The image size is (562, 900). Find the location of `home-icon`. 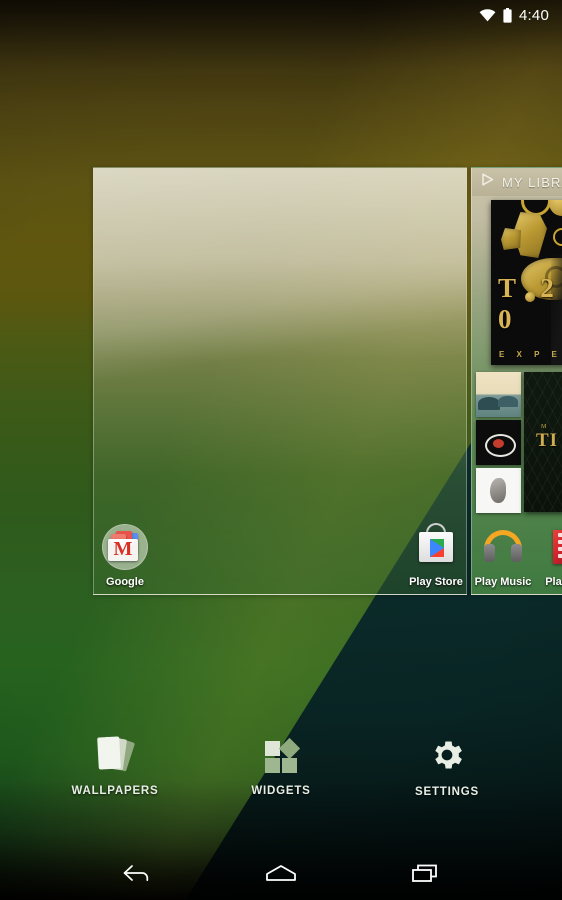

home-icon is located at coordinates (281, 873).